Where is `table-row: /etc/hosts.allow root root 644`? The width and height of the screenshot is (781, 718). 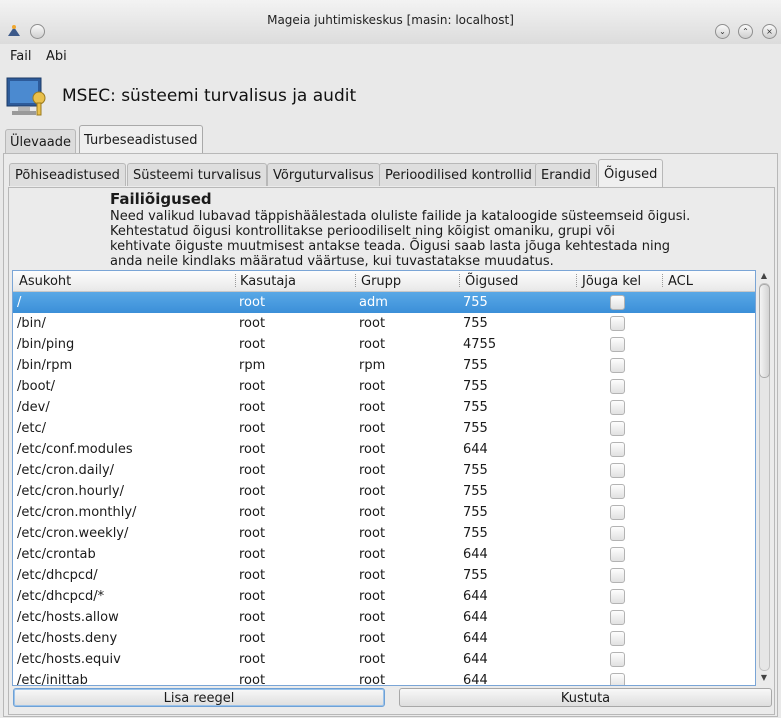
table-row: /etc/hosts.allow root root 644 is located at coordinates (384, 617).